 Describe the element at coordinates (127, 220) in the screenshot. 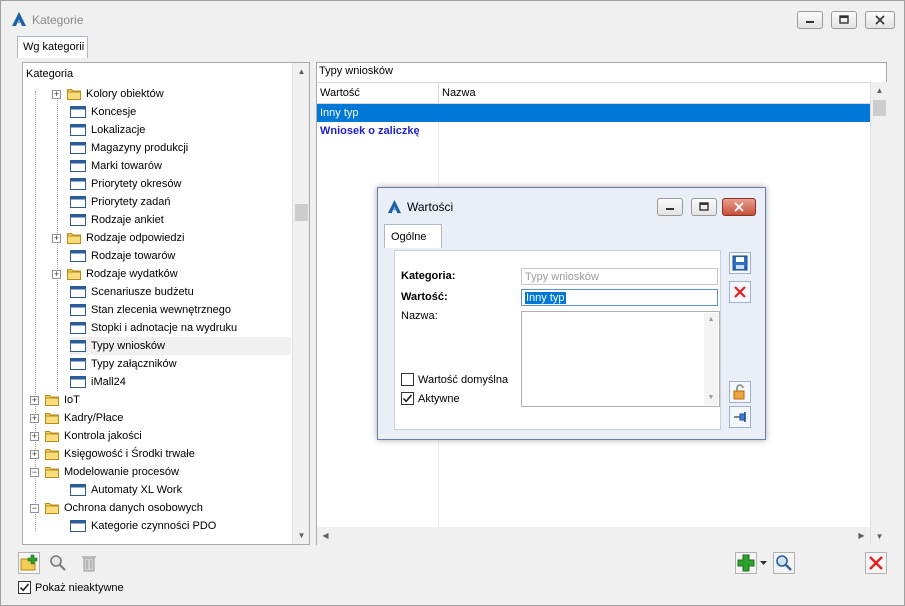

I see `tree-item-label: Rodzaje ankiet` at that location.